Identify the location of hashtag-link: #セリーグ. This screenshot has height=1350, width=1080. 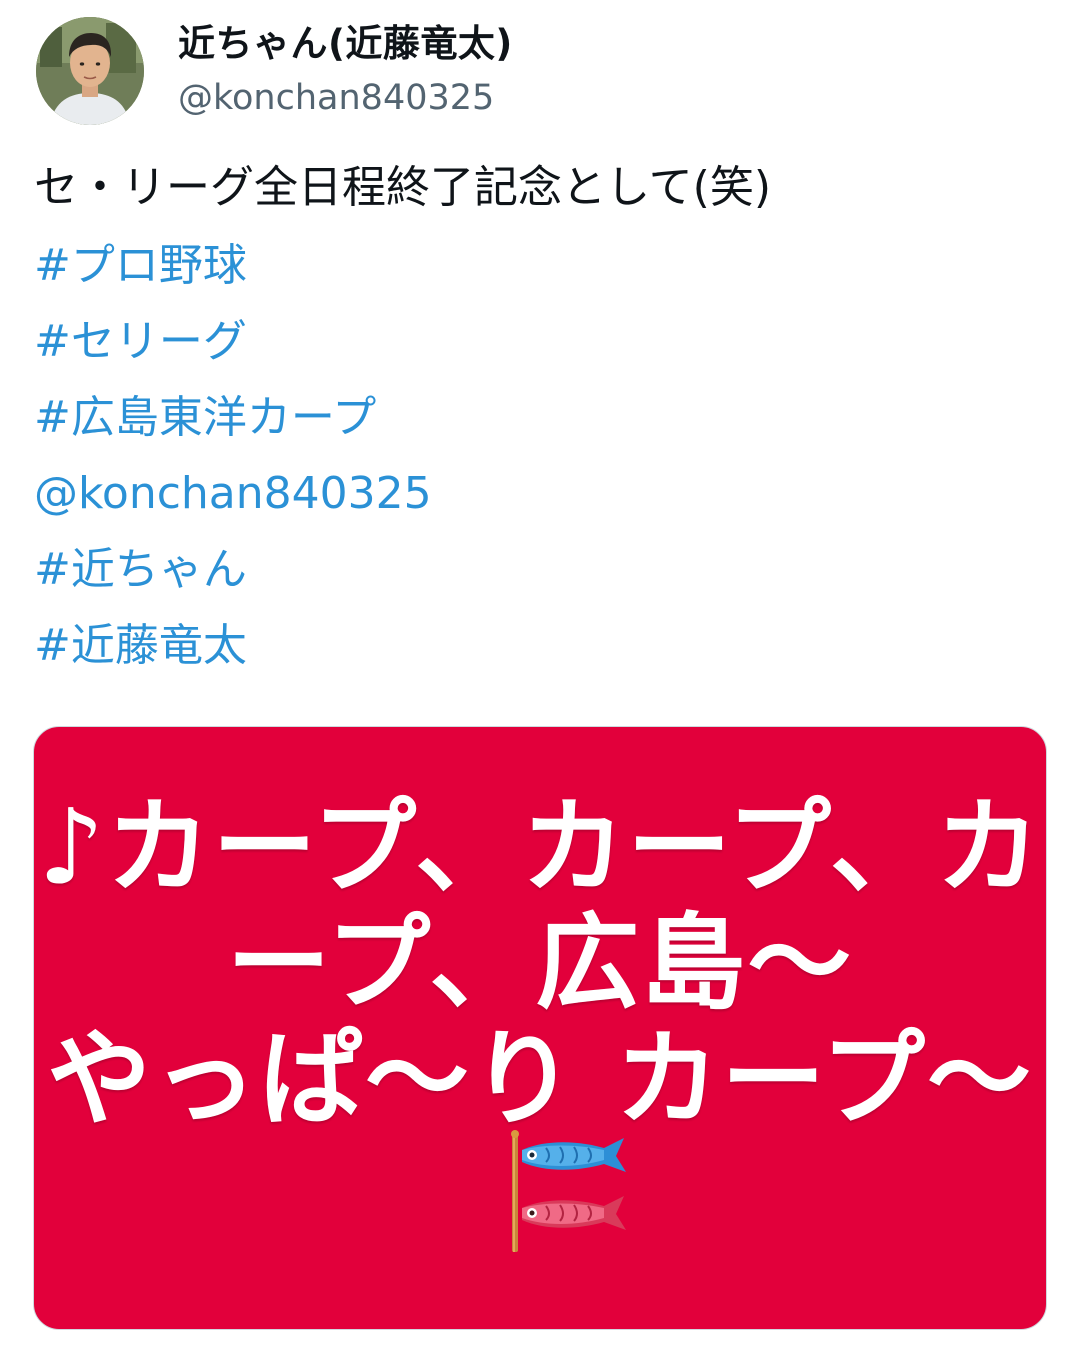
(539, 342).